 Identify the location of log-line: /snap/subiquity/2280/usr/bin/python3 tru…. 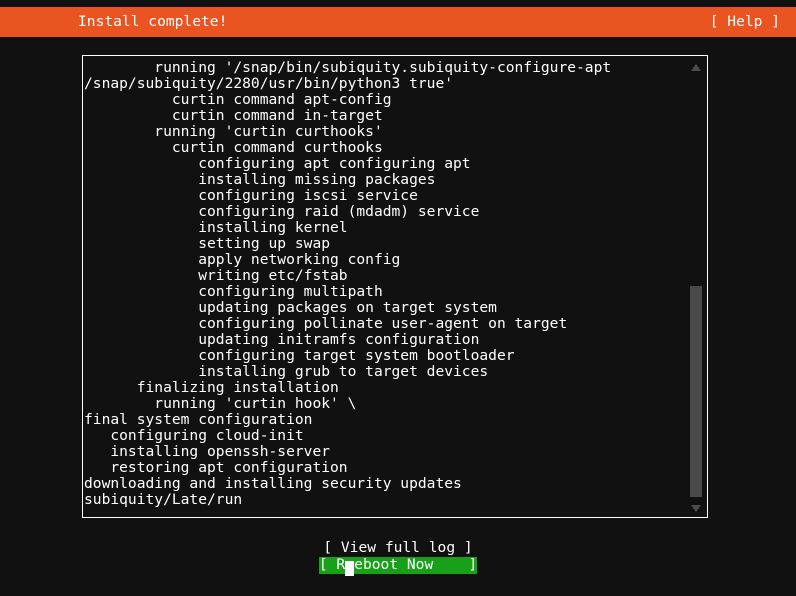
(269, 83).